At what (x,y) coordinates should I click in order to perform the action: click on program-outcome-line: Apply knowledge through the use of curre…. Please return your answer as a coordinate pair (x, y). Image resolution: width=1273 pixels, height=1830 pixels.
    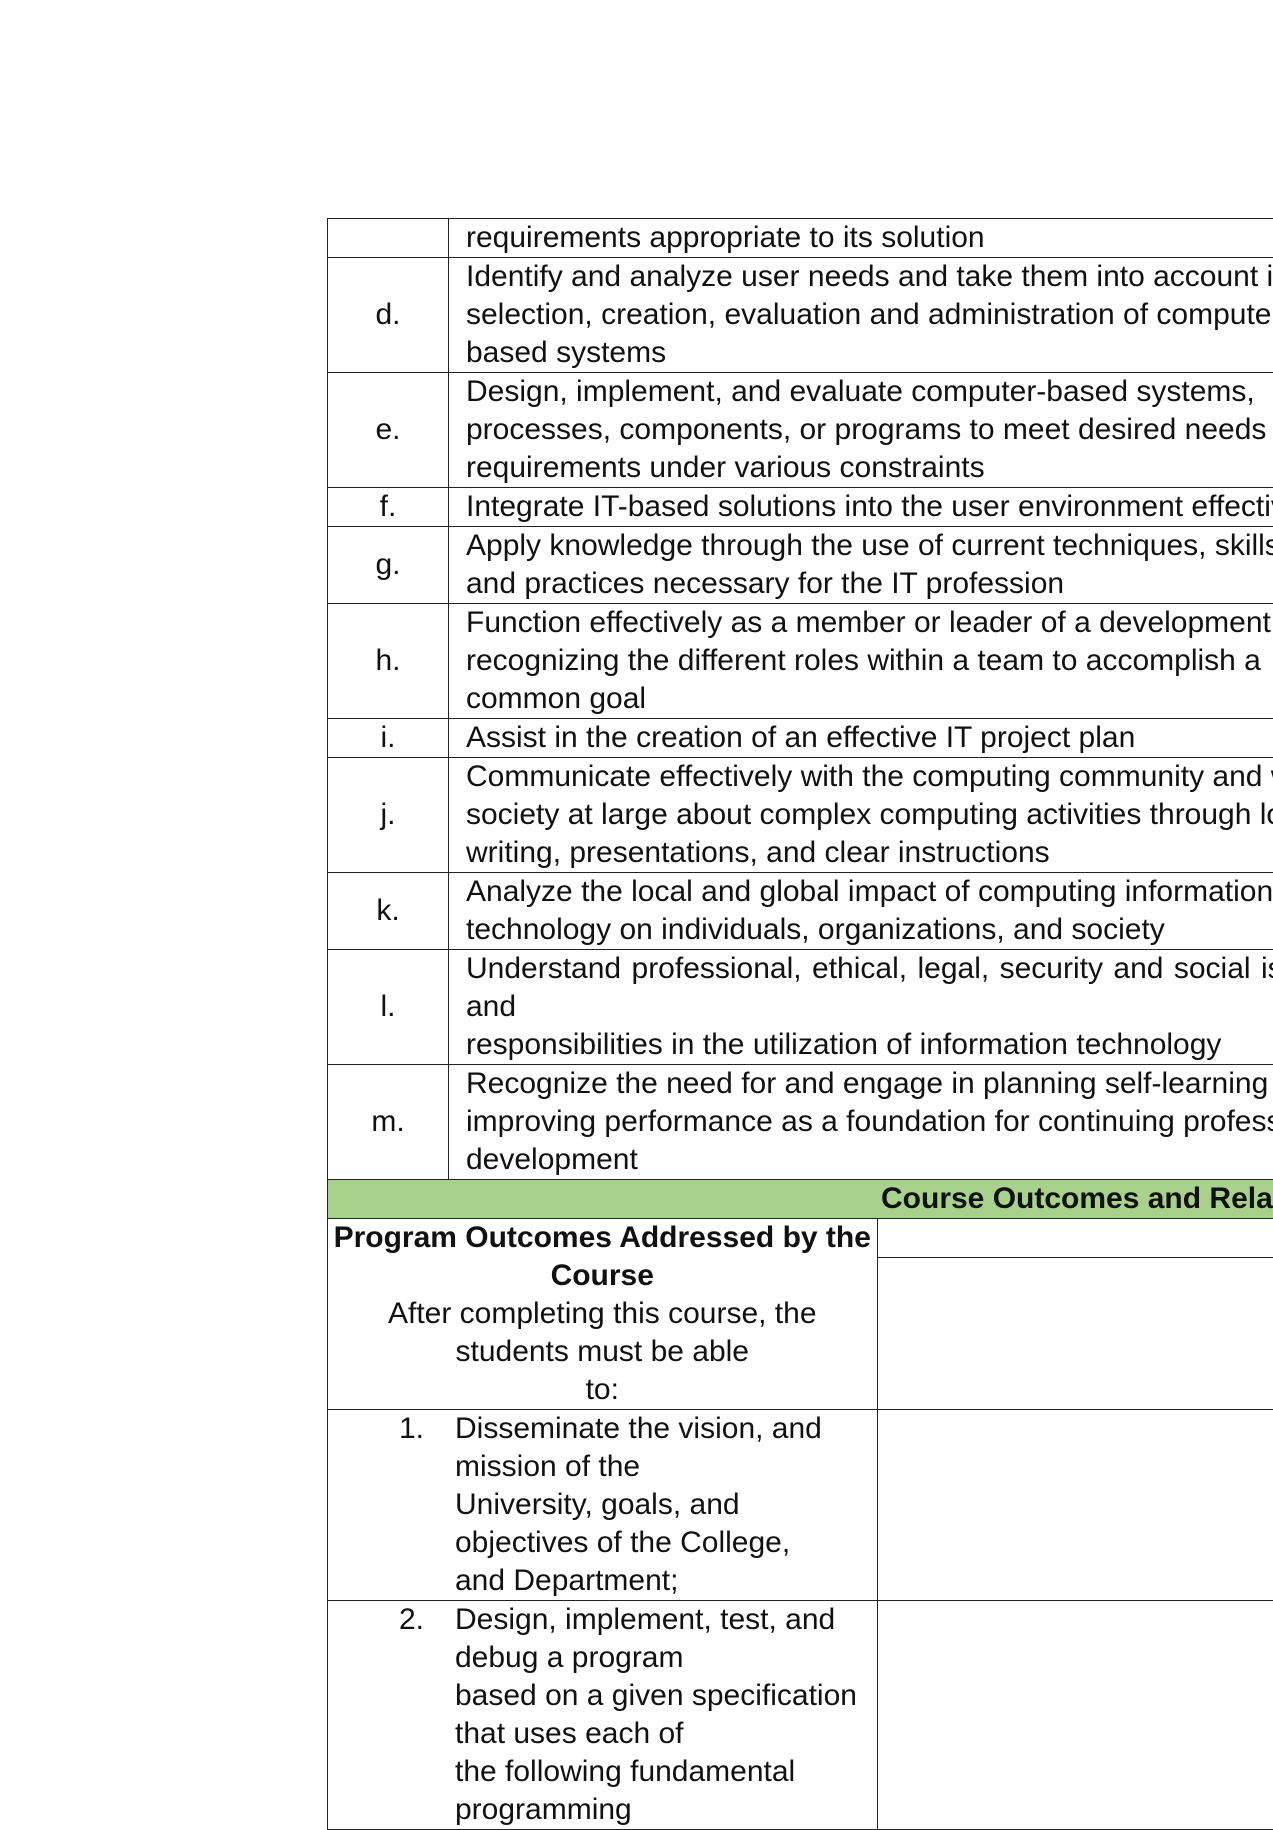
    Looking at the image, I should click on (869, 546).